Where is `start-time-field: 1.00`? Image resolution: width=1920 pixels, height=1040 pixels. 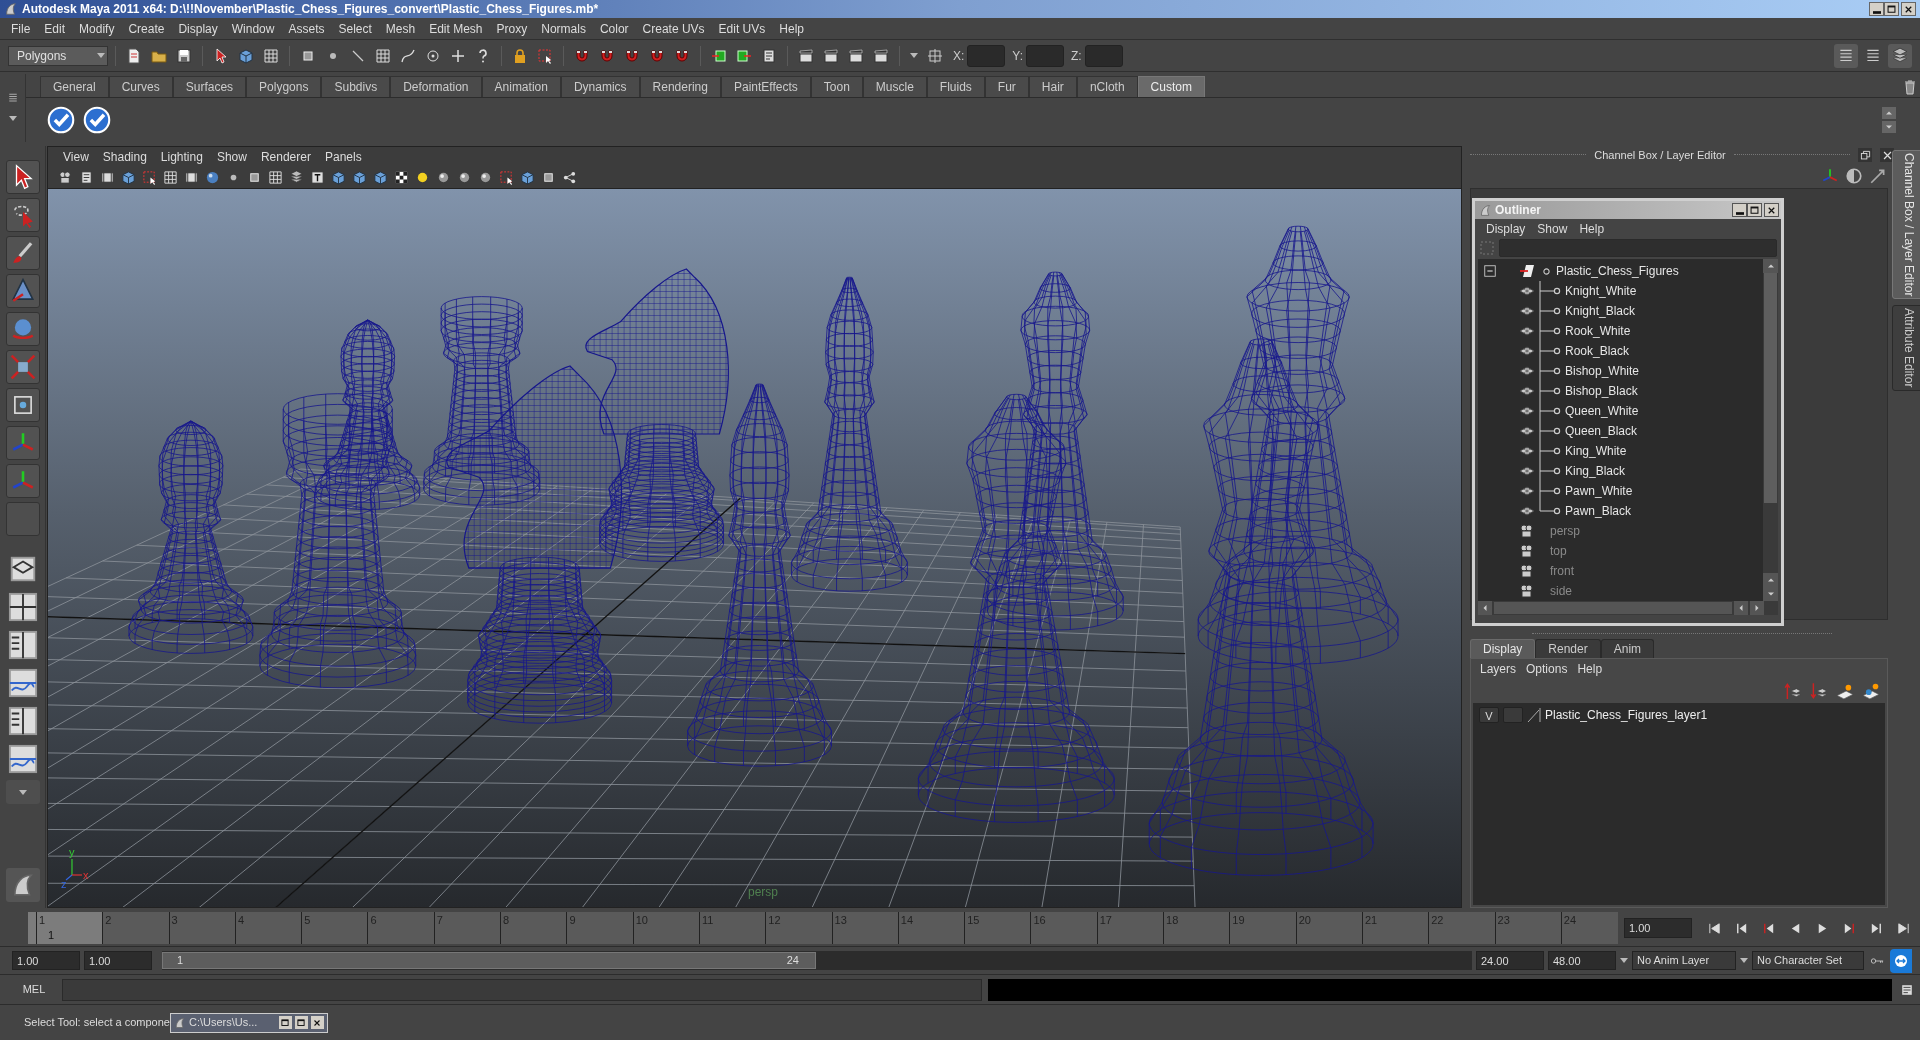 start-time-field: 1.00 is located at coordinates (46, 960).